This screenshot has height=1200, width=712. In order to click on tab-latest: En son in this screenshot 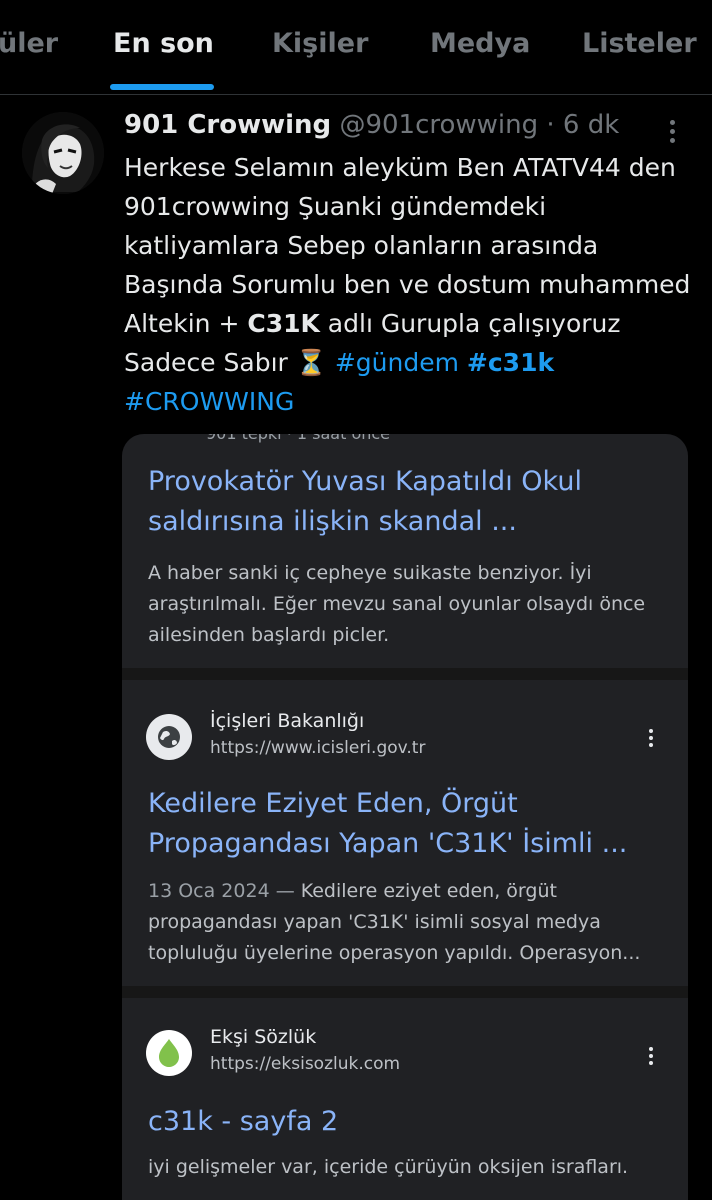, I will do `click(163, 43)`.